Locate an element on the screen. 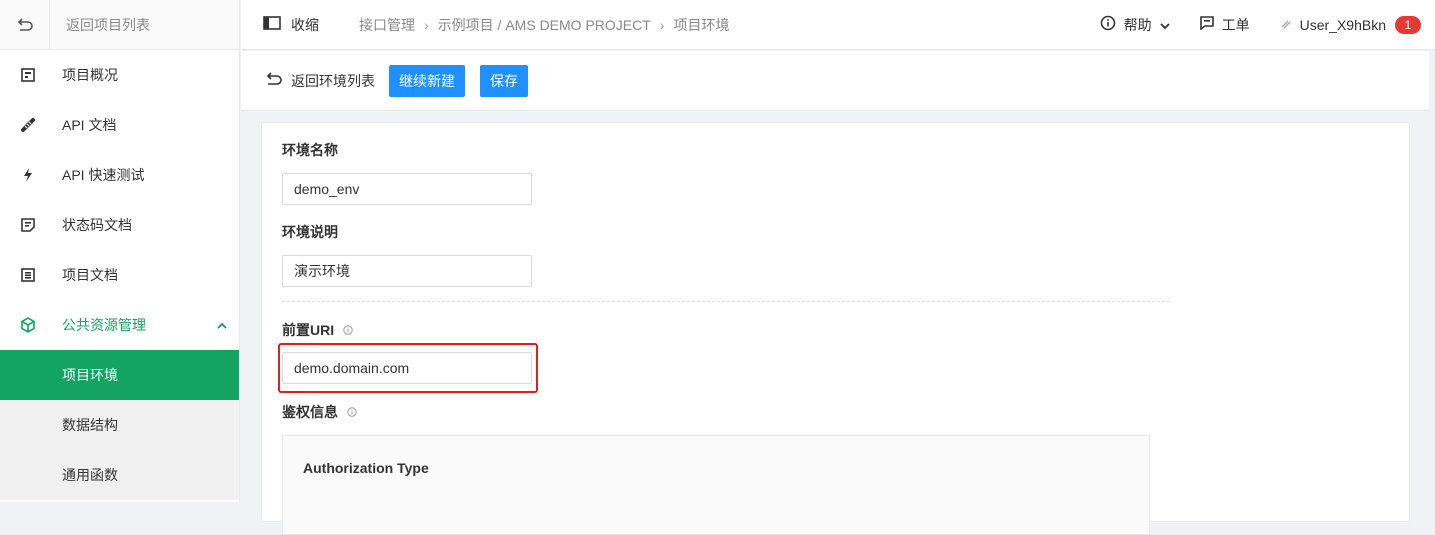  help-menu: 帮助 is located at coordinates (1135, 25).